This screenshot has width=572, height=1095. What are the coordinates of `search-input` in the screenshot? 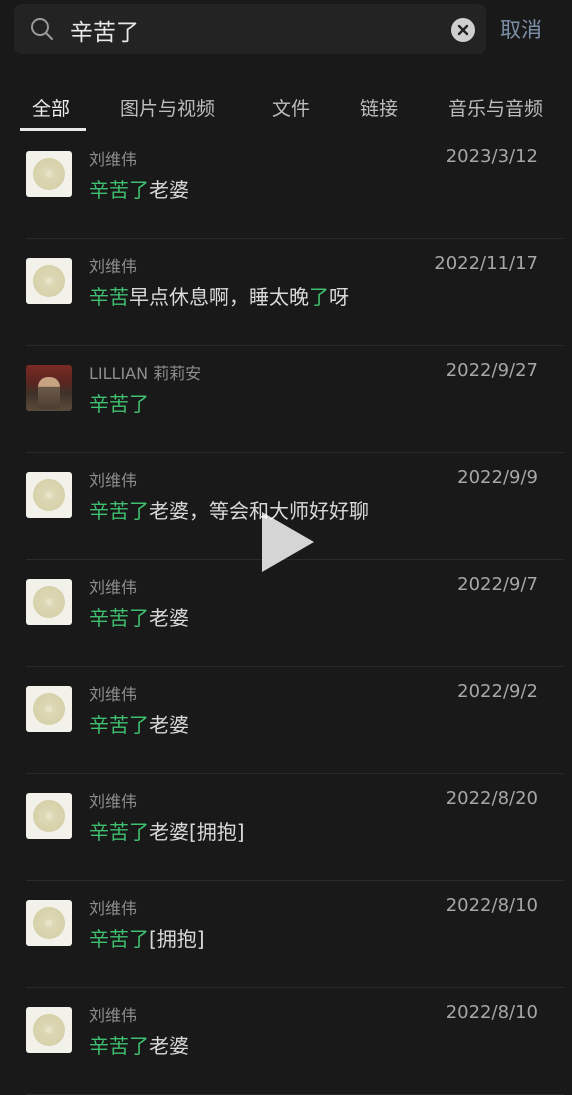 It's located at (260, 30).